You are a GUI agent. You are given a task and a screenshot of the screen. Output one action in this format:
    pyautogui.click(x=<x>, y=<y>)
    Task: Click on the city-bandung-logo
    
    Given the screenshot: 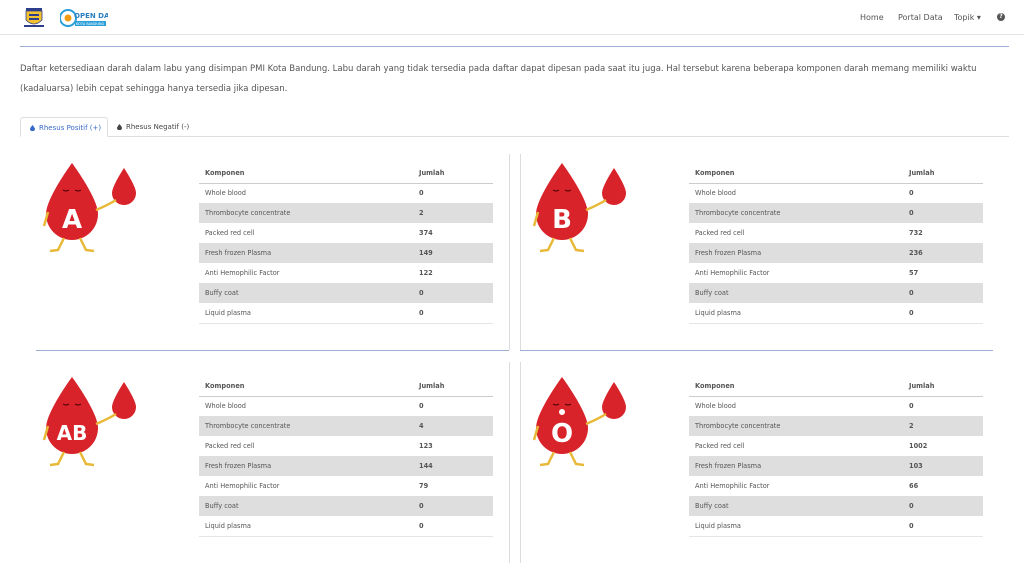 What is the action you would take?
    pyautogui.click(x=34, y=18)
    